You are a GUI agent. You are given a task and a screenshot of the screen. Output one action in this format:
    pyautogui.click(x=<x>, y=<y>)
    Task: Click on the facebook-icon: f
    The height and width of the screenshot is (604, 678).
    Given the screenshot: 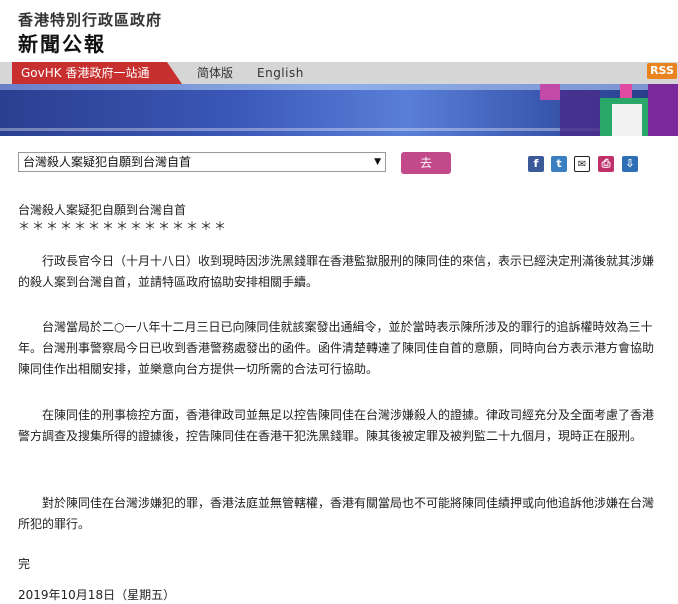 What is the action you would take?
    pyautogui.click(x=536, y=164)
    